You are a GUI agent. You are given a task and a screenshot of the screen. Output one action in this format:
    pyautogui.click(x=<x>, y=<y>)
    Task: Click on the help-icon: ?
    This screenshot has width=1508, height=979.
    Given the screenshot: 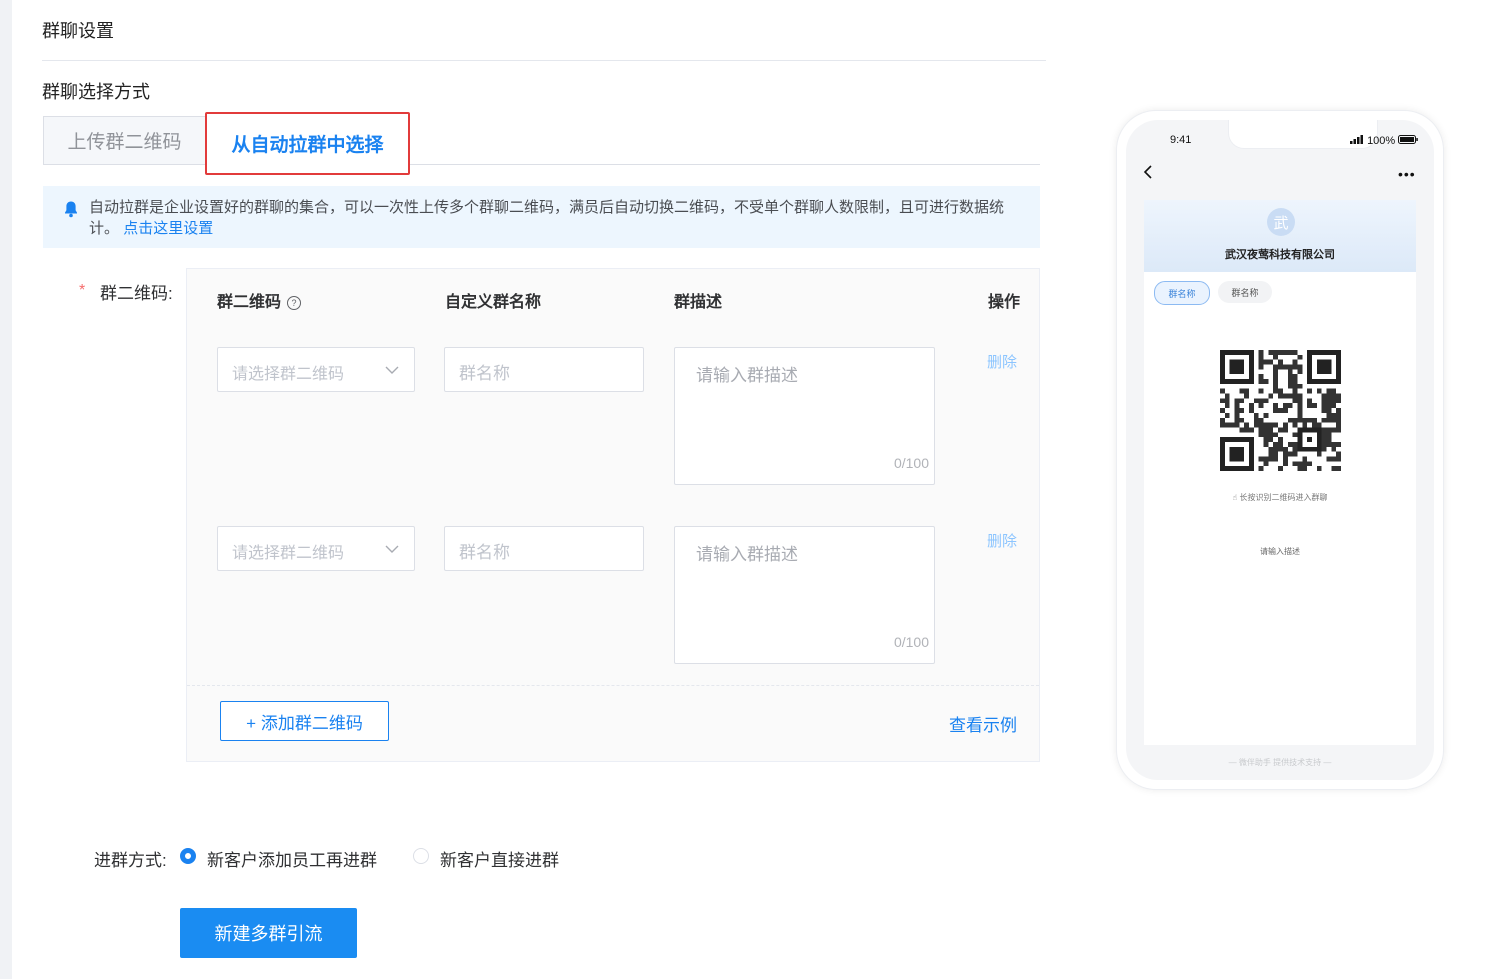 What is the action you would take?
    pyautogui.click(x=294, y=303)
    